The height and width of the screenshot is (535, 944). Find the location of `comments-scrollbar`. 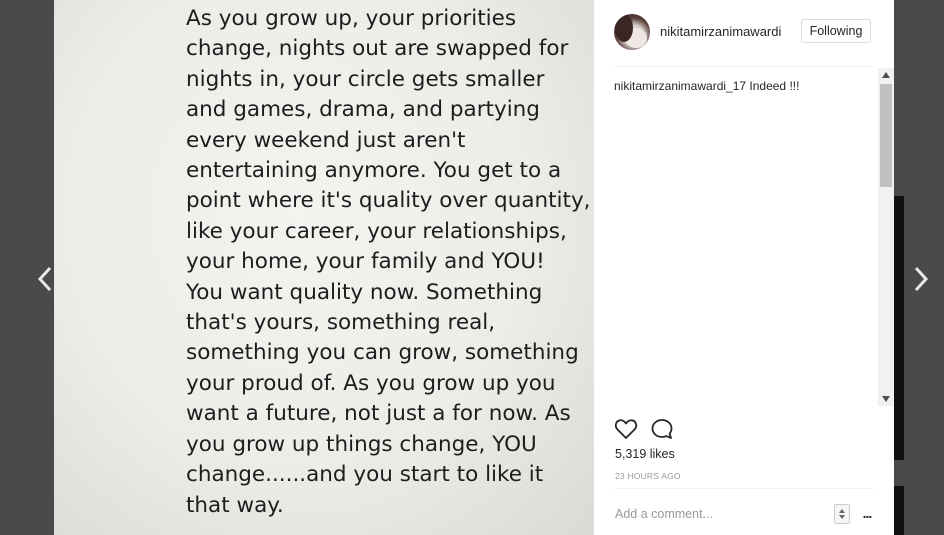

comments-scrollbar is located at coordinates (886, 237).